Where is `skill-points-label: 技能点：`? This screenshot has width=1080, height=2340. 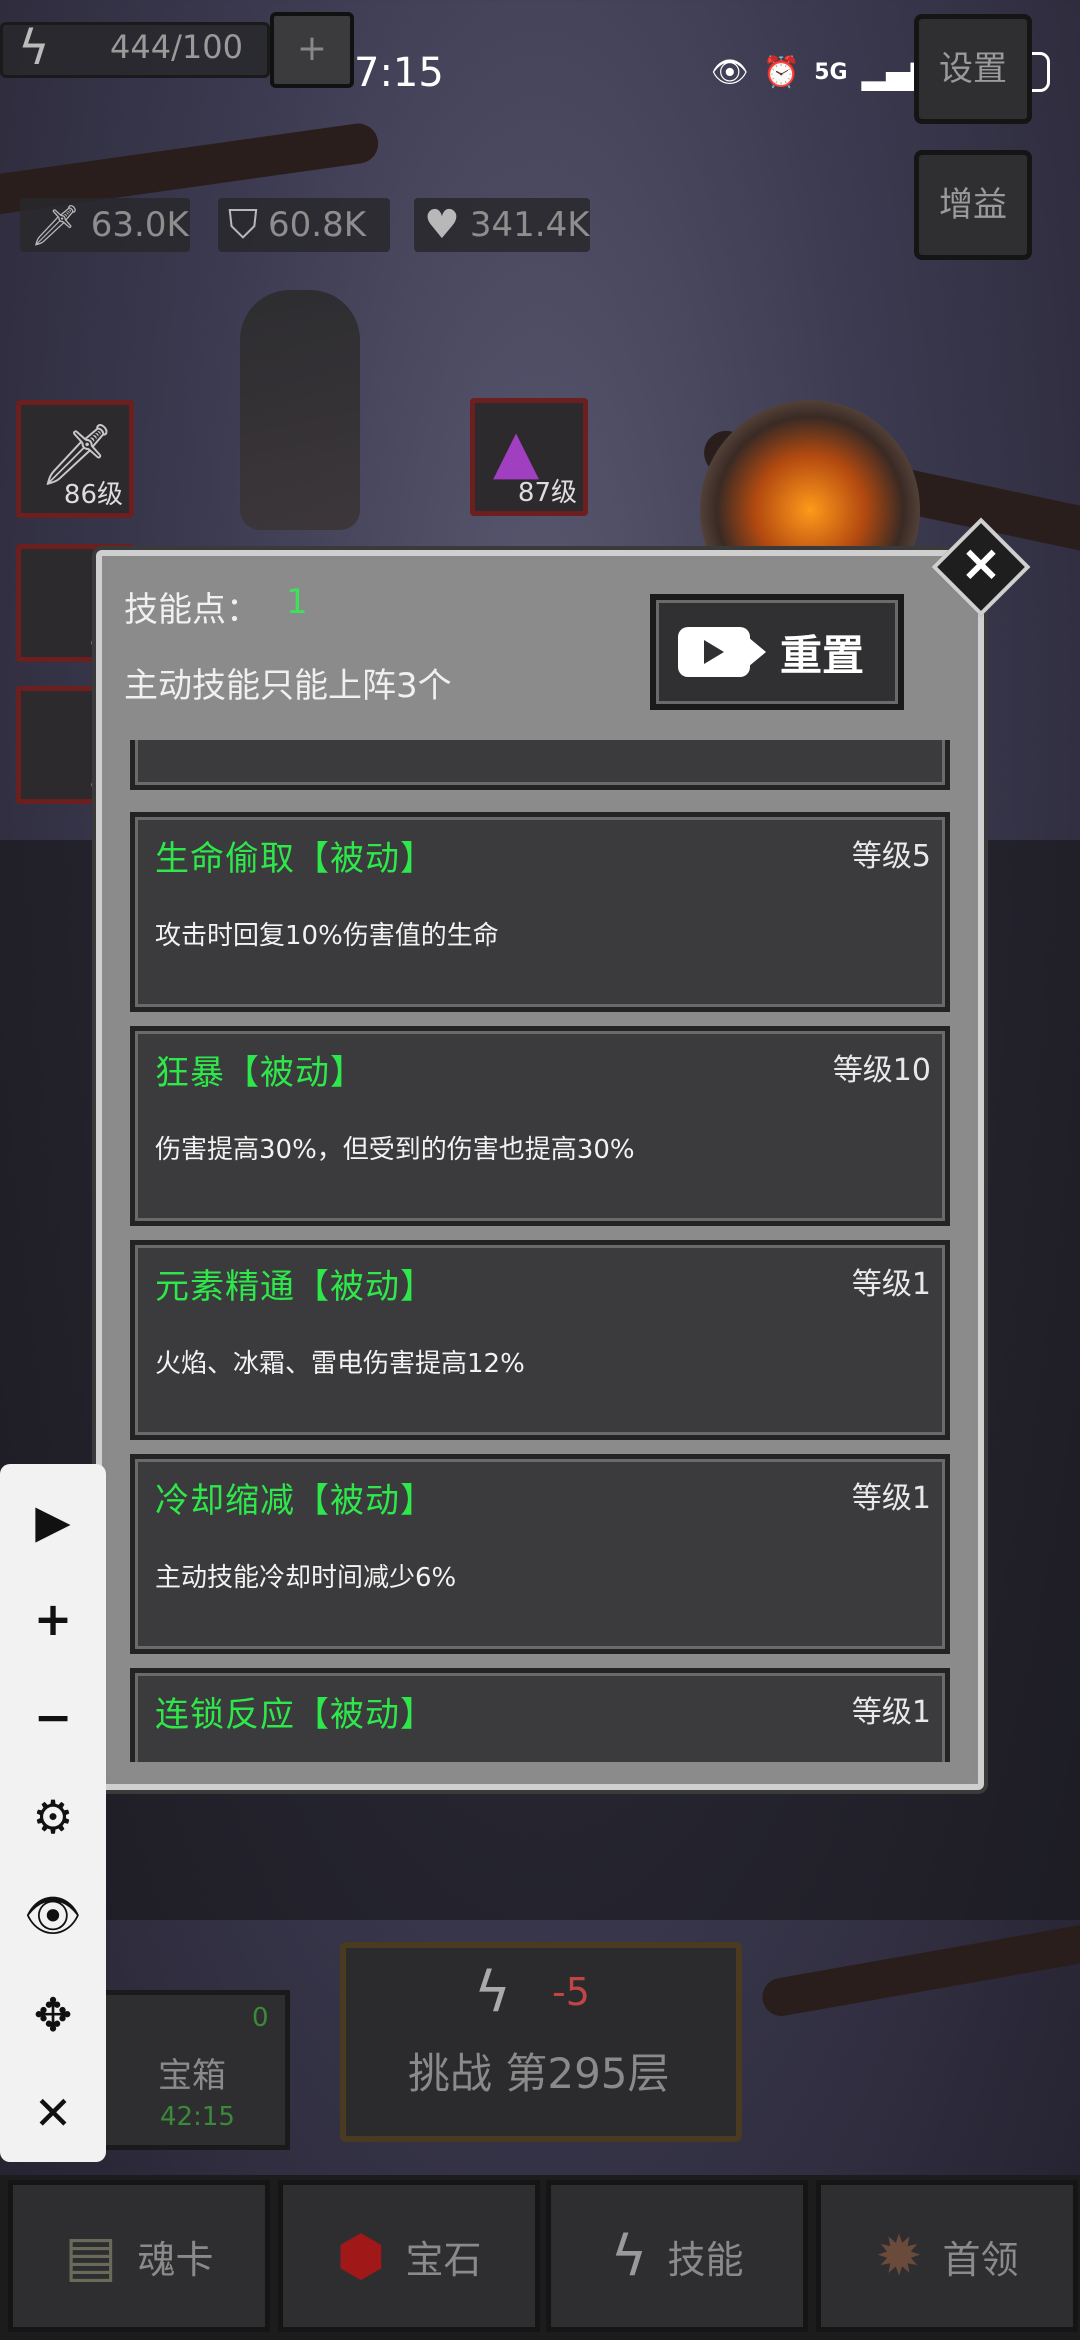
skill-points-label: 技能点： is located at coordinates (192, 610).